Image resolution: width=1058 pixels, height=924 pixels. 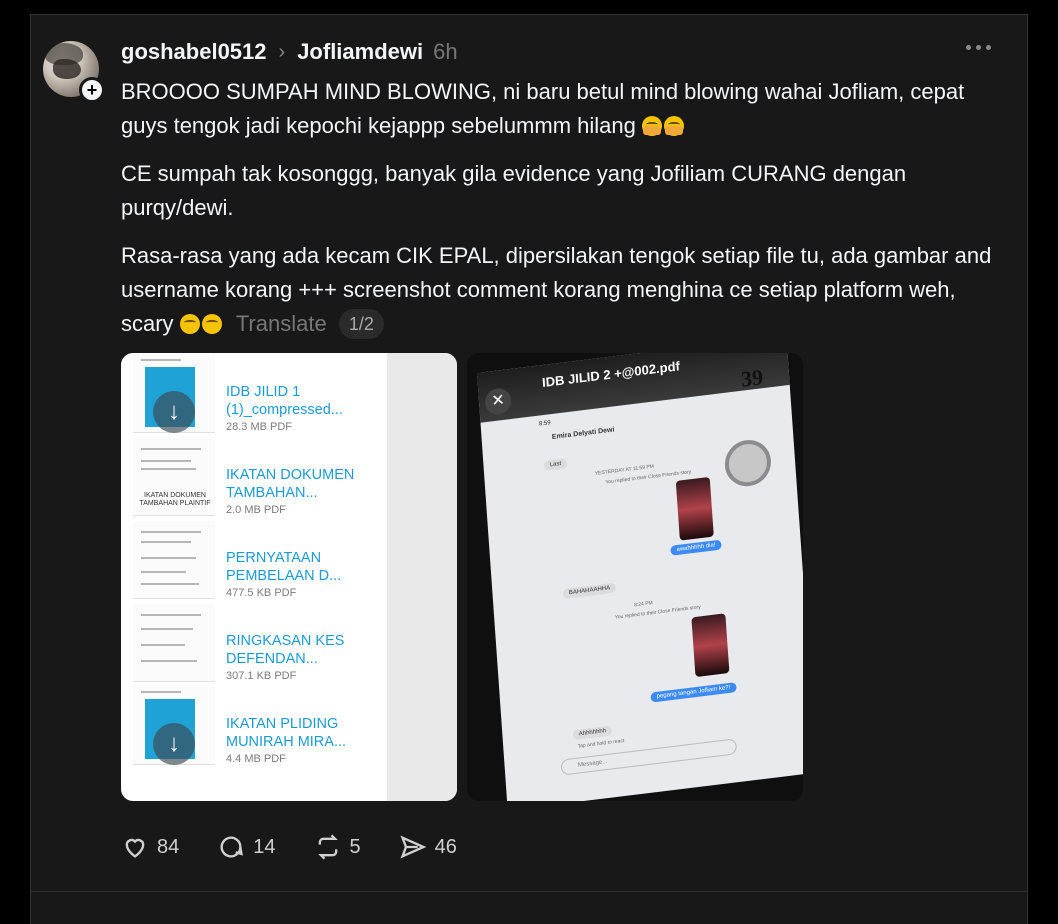 I want to click on send-icon, so click(x=413, y=847).